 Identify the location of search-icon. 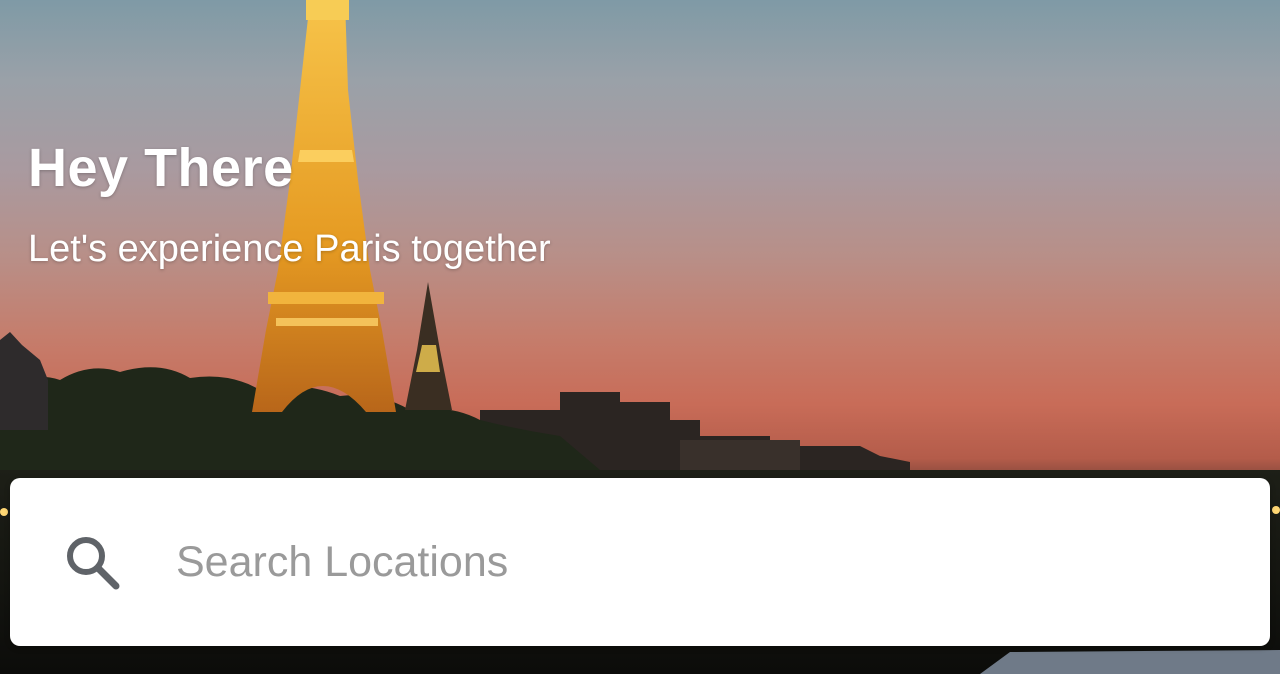
(92, 562).